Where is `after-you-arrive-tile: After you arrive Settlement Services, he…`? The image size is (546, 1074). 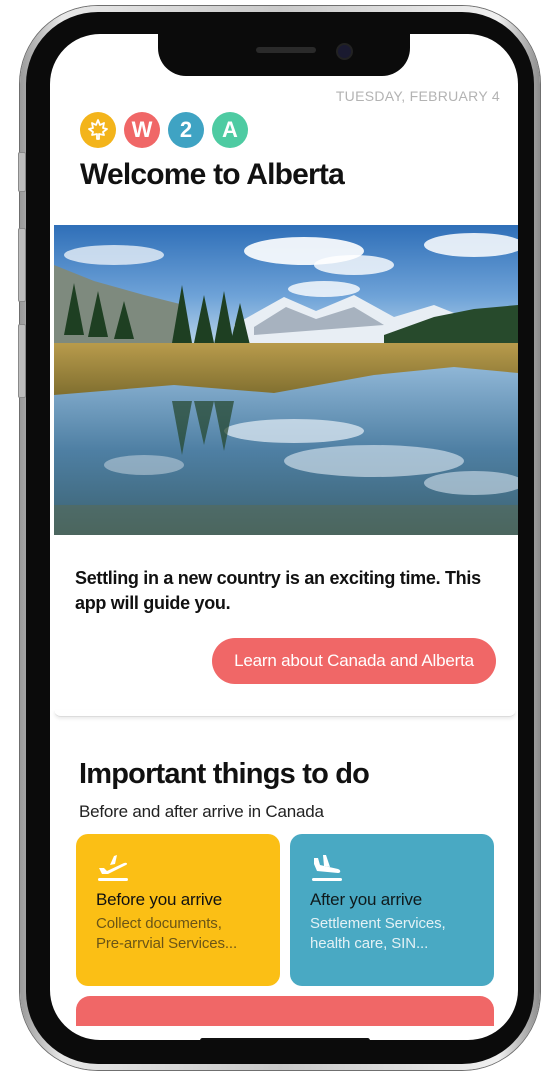
after-you-arrive-tile: After you arrive Settlement Services, he… is located at coordinates (392, 910).